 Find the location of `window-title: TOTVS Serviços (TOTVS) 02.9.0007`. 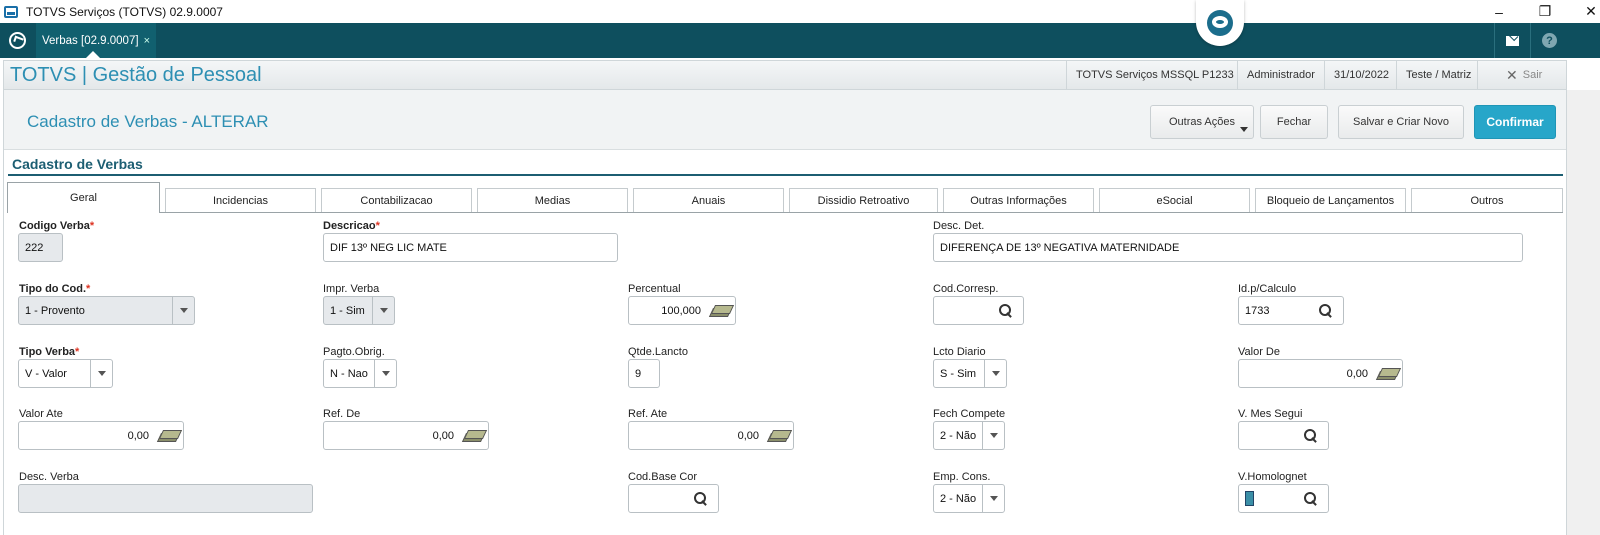

window-title: TOTVS Serviços (TOTVS) 02.9.0007 is located at coordinates (124, 11).